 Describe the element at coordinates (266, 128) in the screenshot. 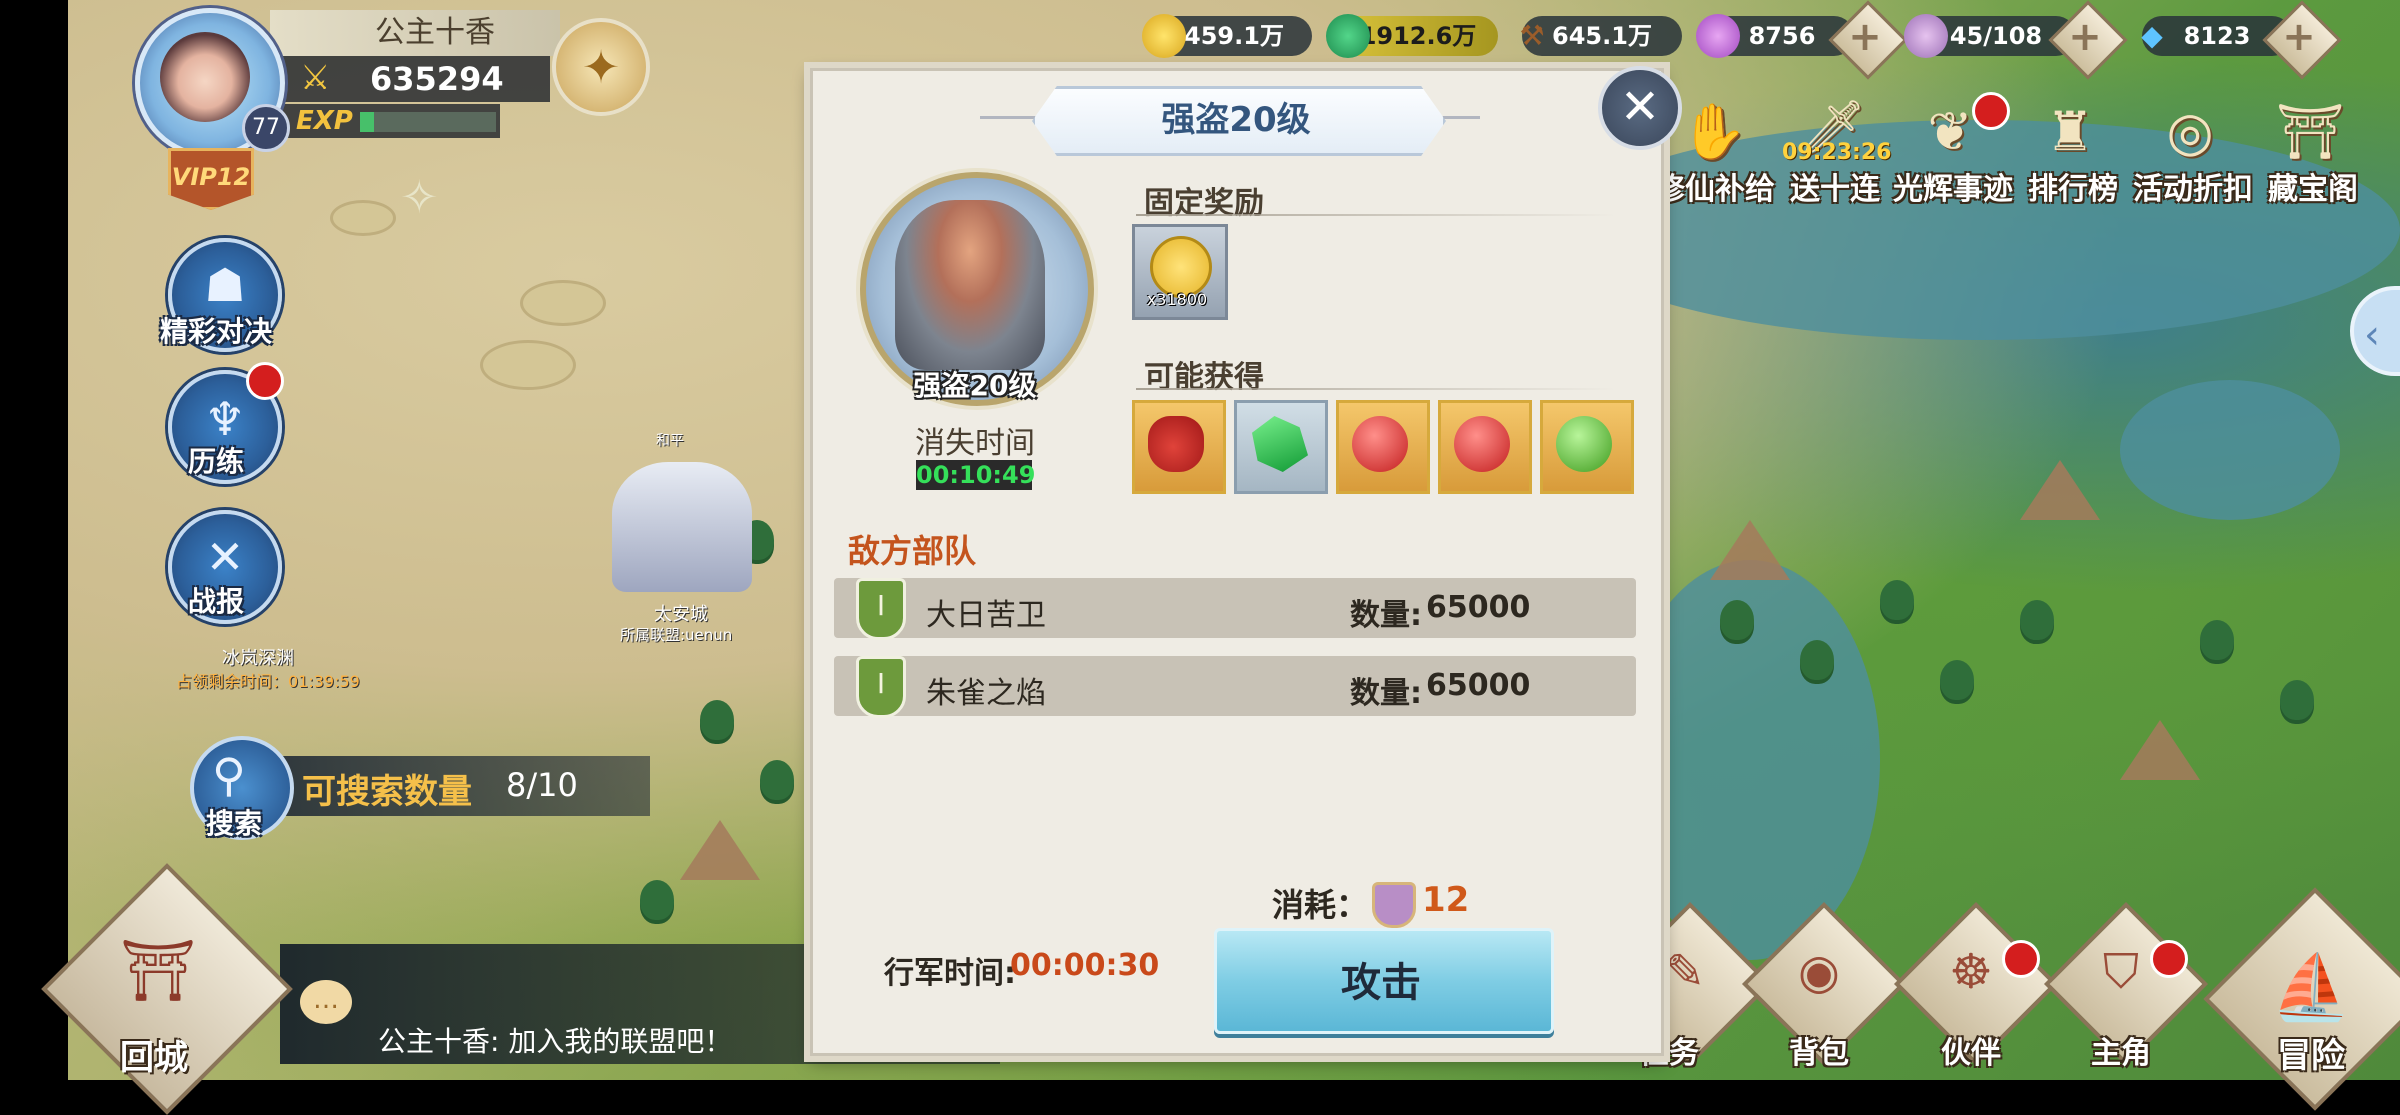

I see `player-level: 77` at that location.